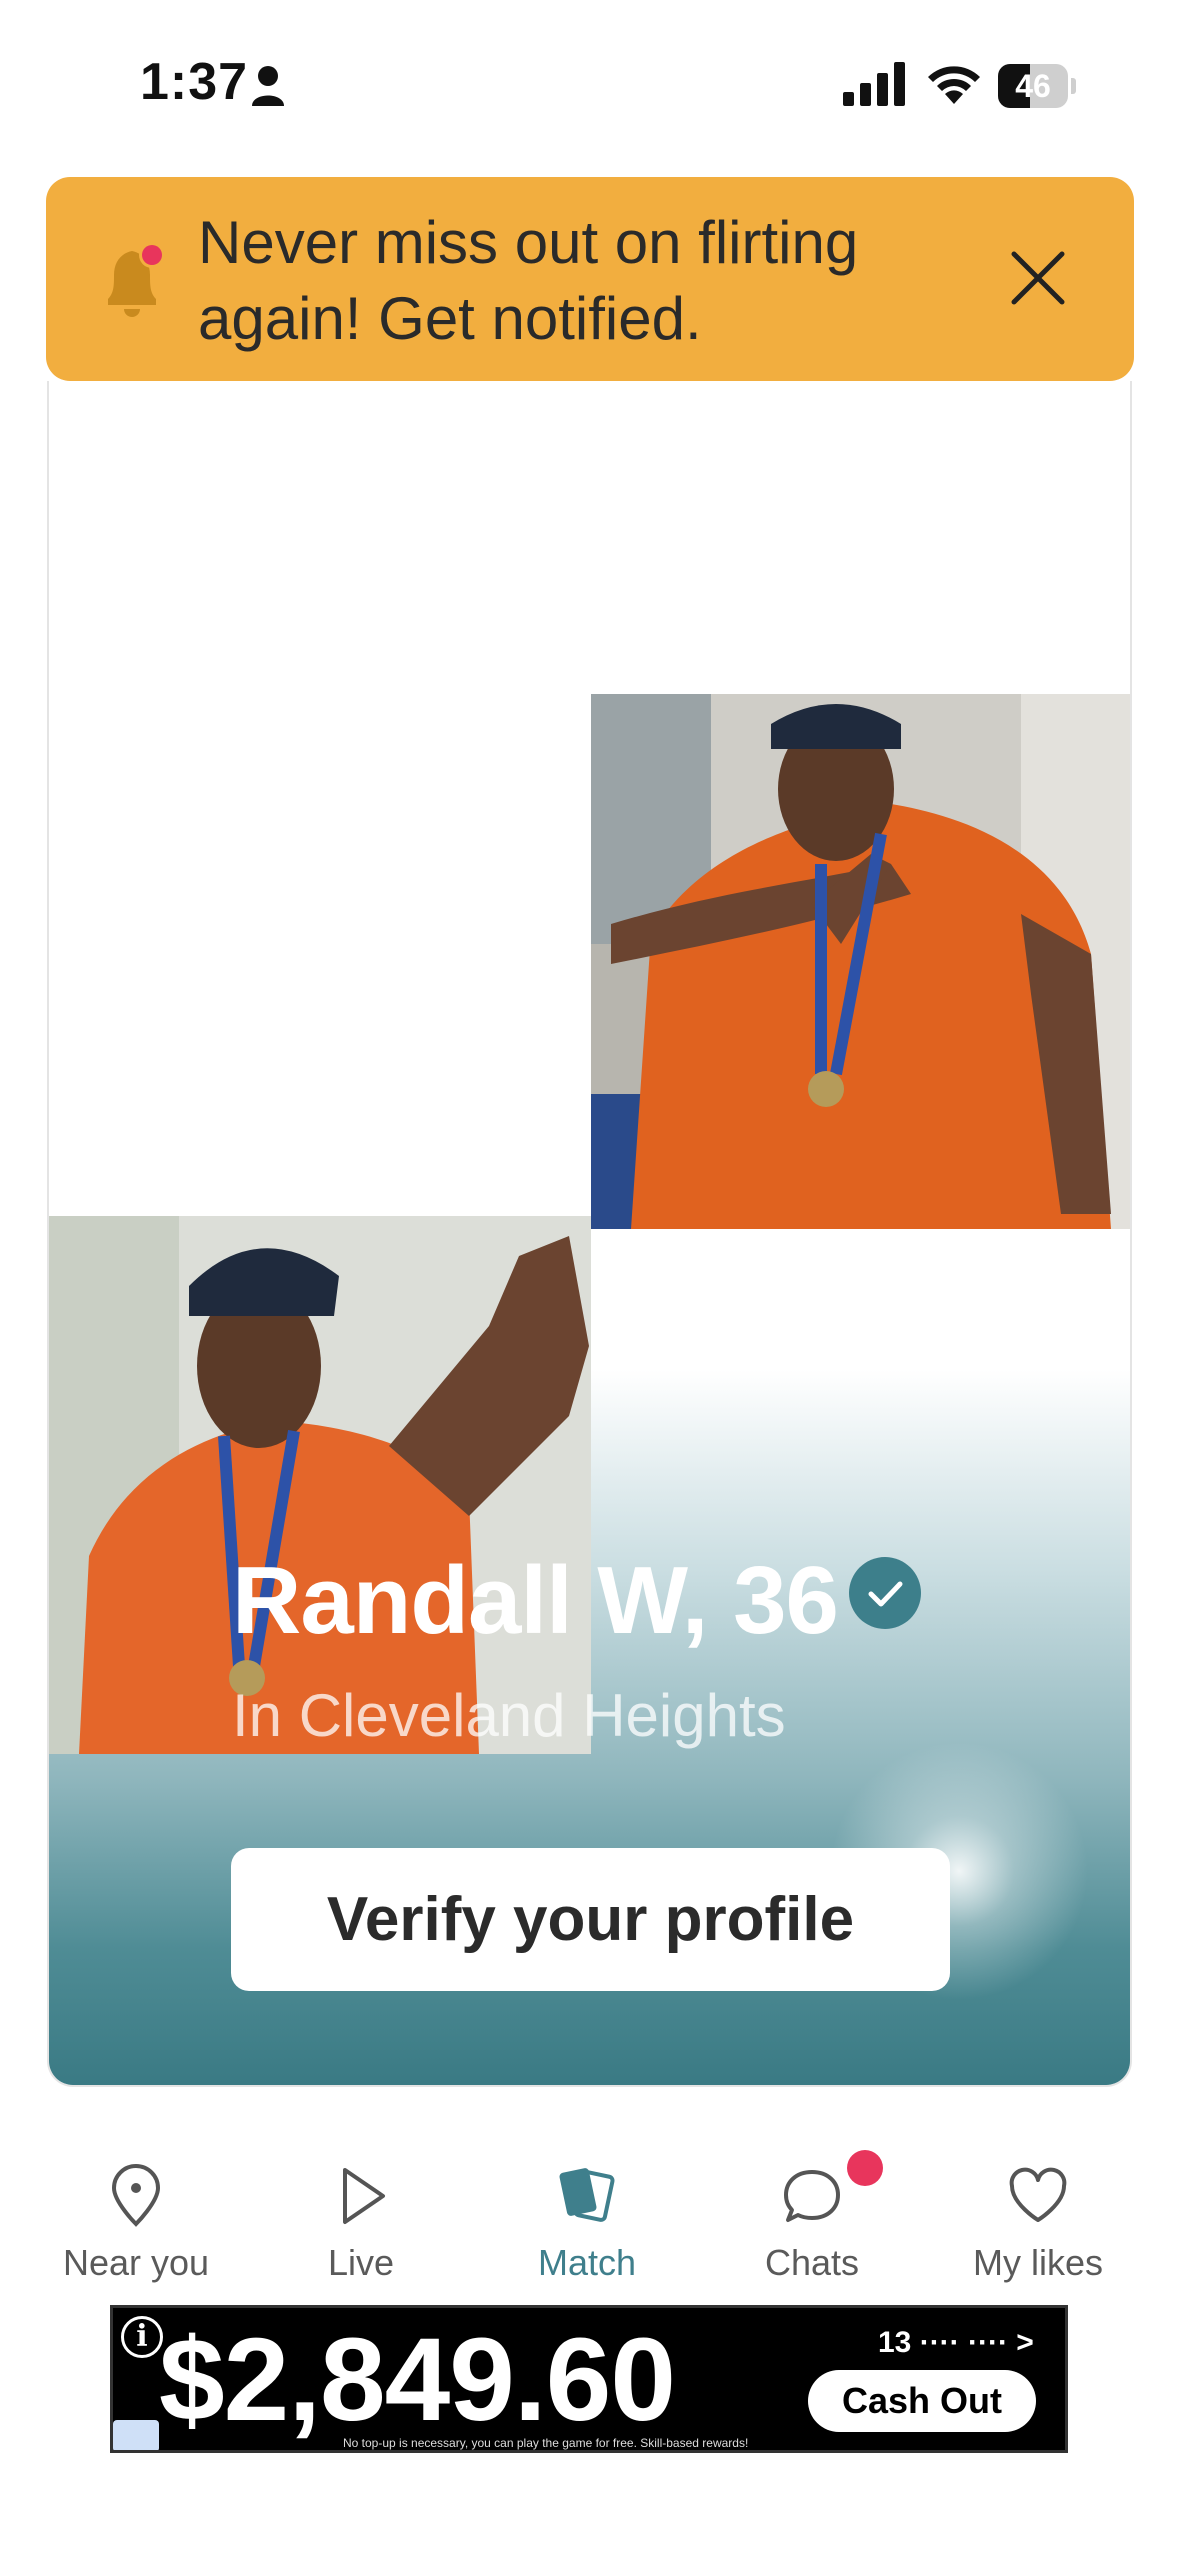 The width and height of the screenshot is (1179, 2556). Describe the element at coordinates (812, 2225) in the screenshot. I see `nav-chats: Chats` at that location.